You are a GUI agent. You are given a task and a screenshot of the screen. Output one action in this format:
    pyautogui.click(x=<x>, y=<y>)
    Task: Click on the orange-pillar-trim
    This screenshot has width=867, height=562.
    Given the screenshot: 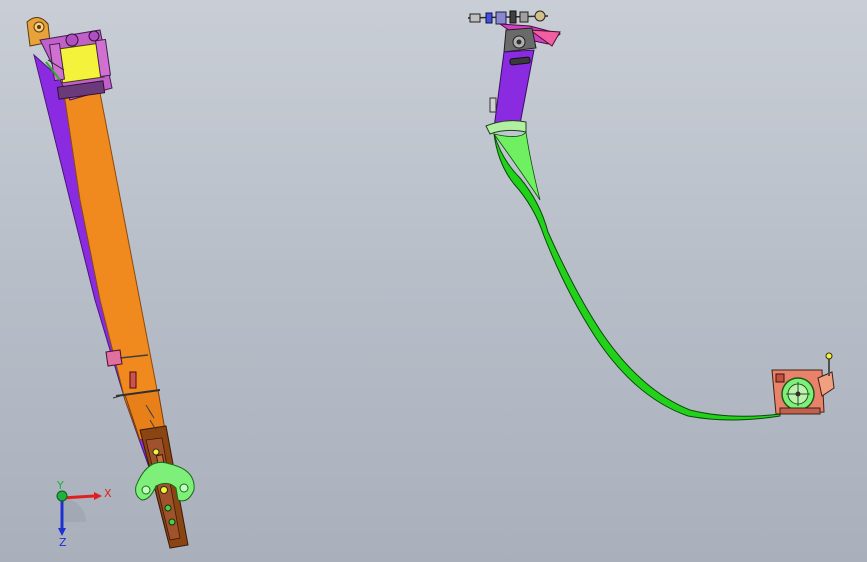 What is the action you would take?
    pyautogui.click(x=111, y=256)
    